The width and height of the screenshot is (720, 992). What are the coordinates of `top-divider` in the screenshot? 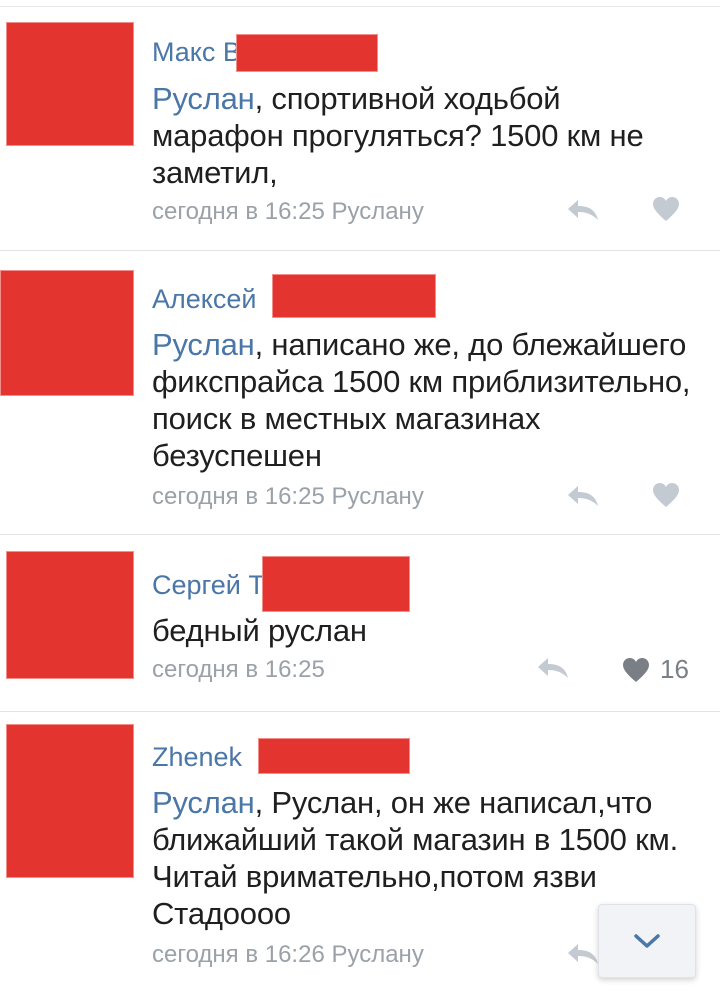 It's located at (360, 3).